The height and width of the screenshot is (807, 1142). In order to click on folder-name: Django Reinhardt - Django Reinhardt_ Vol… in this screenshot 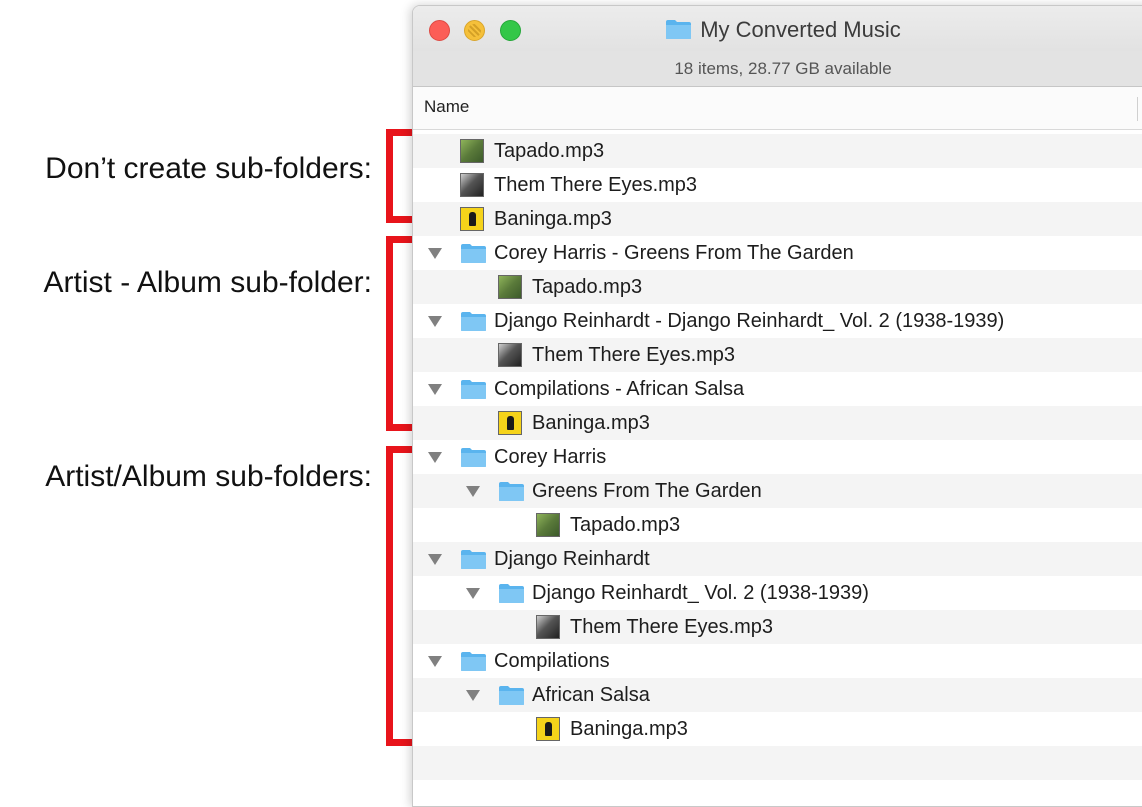, I will do `click(749, 321)`.